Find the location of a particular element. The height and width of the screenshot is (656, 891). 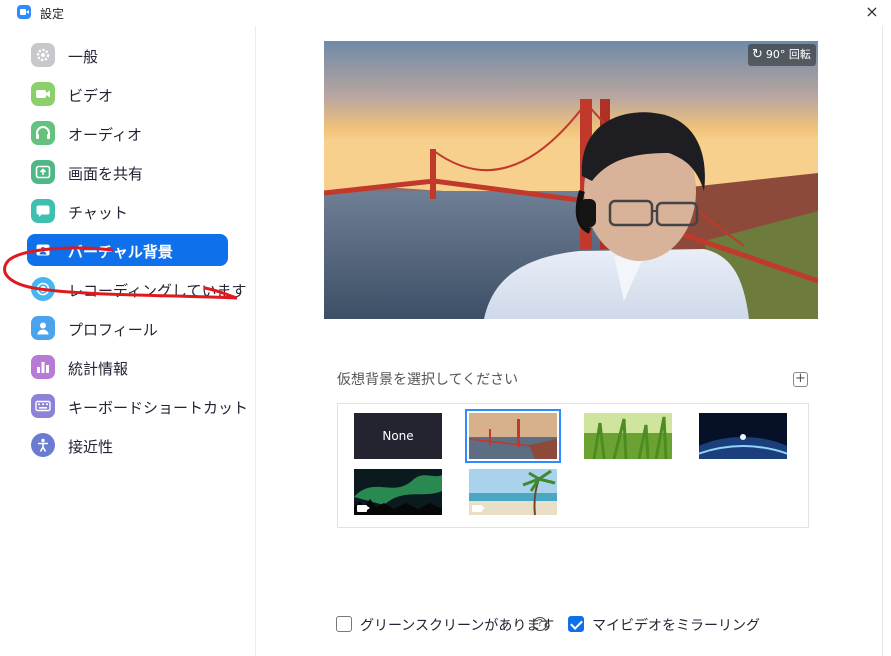

mirror-video-option: マイビデオをミラーリング is located at coordinates (664, 624).